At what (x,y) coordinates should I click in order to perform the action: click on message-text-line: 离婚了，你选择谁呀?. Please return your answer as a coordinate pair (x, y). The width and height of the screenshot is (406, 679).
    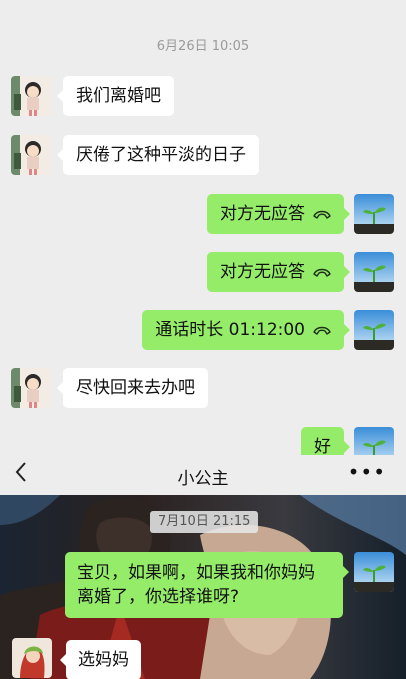
    Looking at the image, I should click on (158, 597).